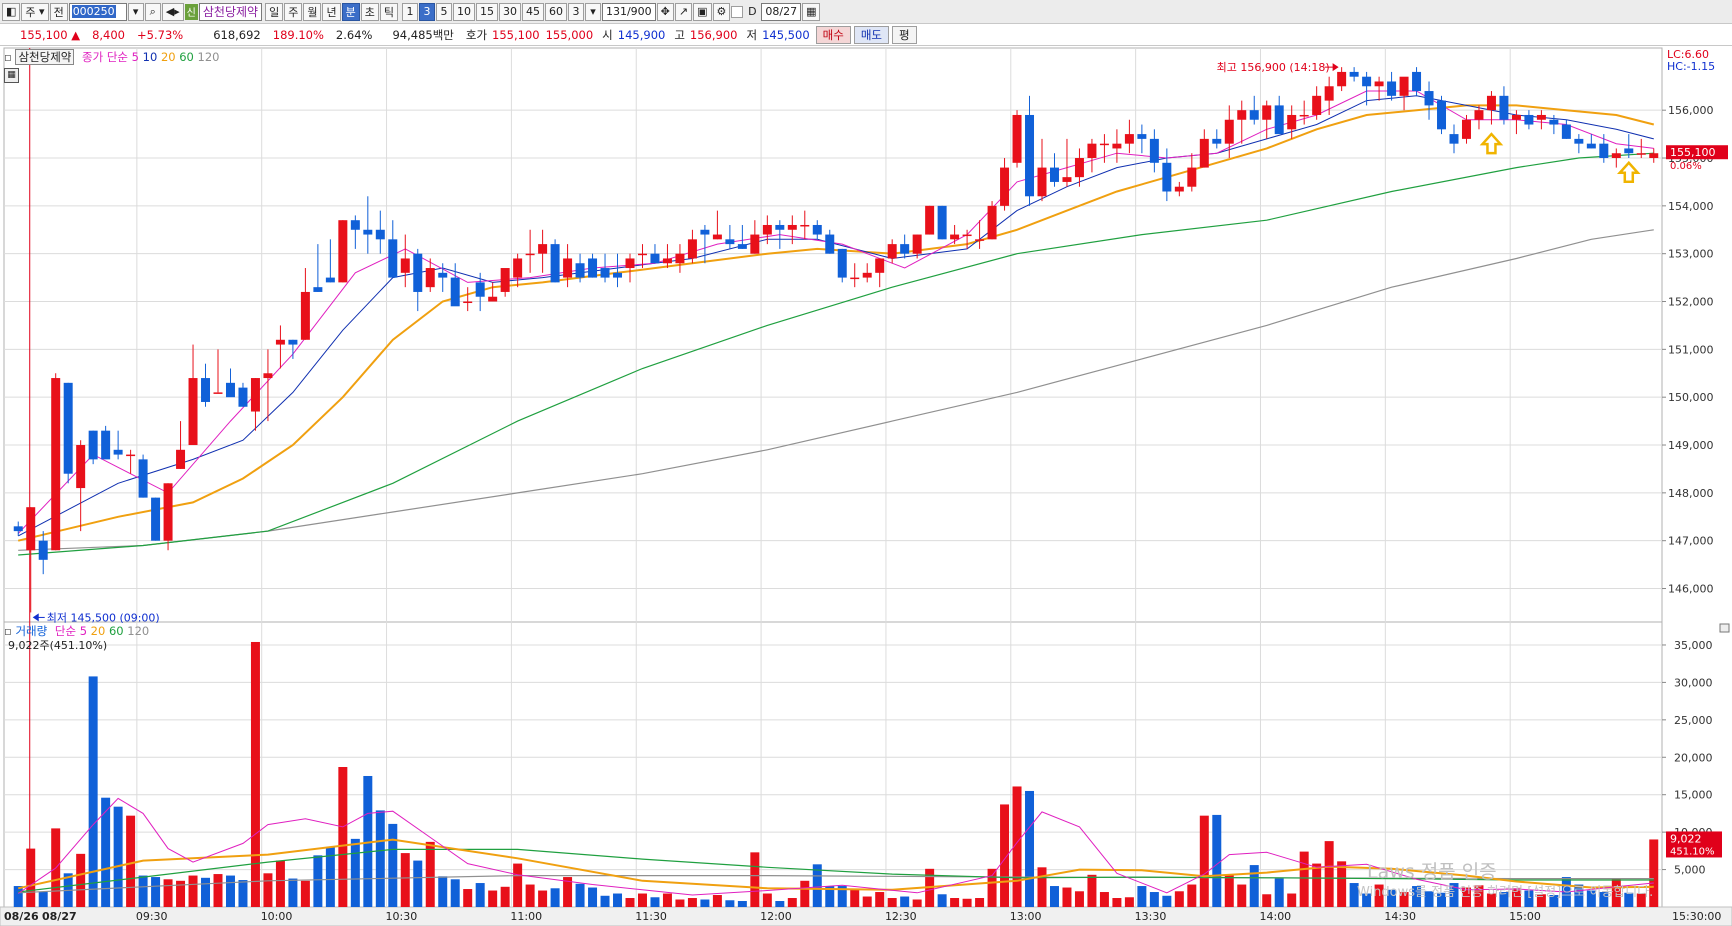 This screenshot has width=1732, height=926. Describe the element at coordinates (11, 75) in the screenshot. I see `table-icon: ▦` at that location.